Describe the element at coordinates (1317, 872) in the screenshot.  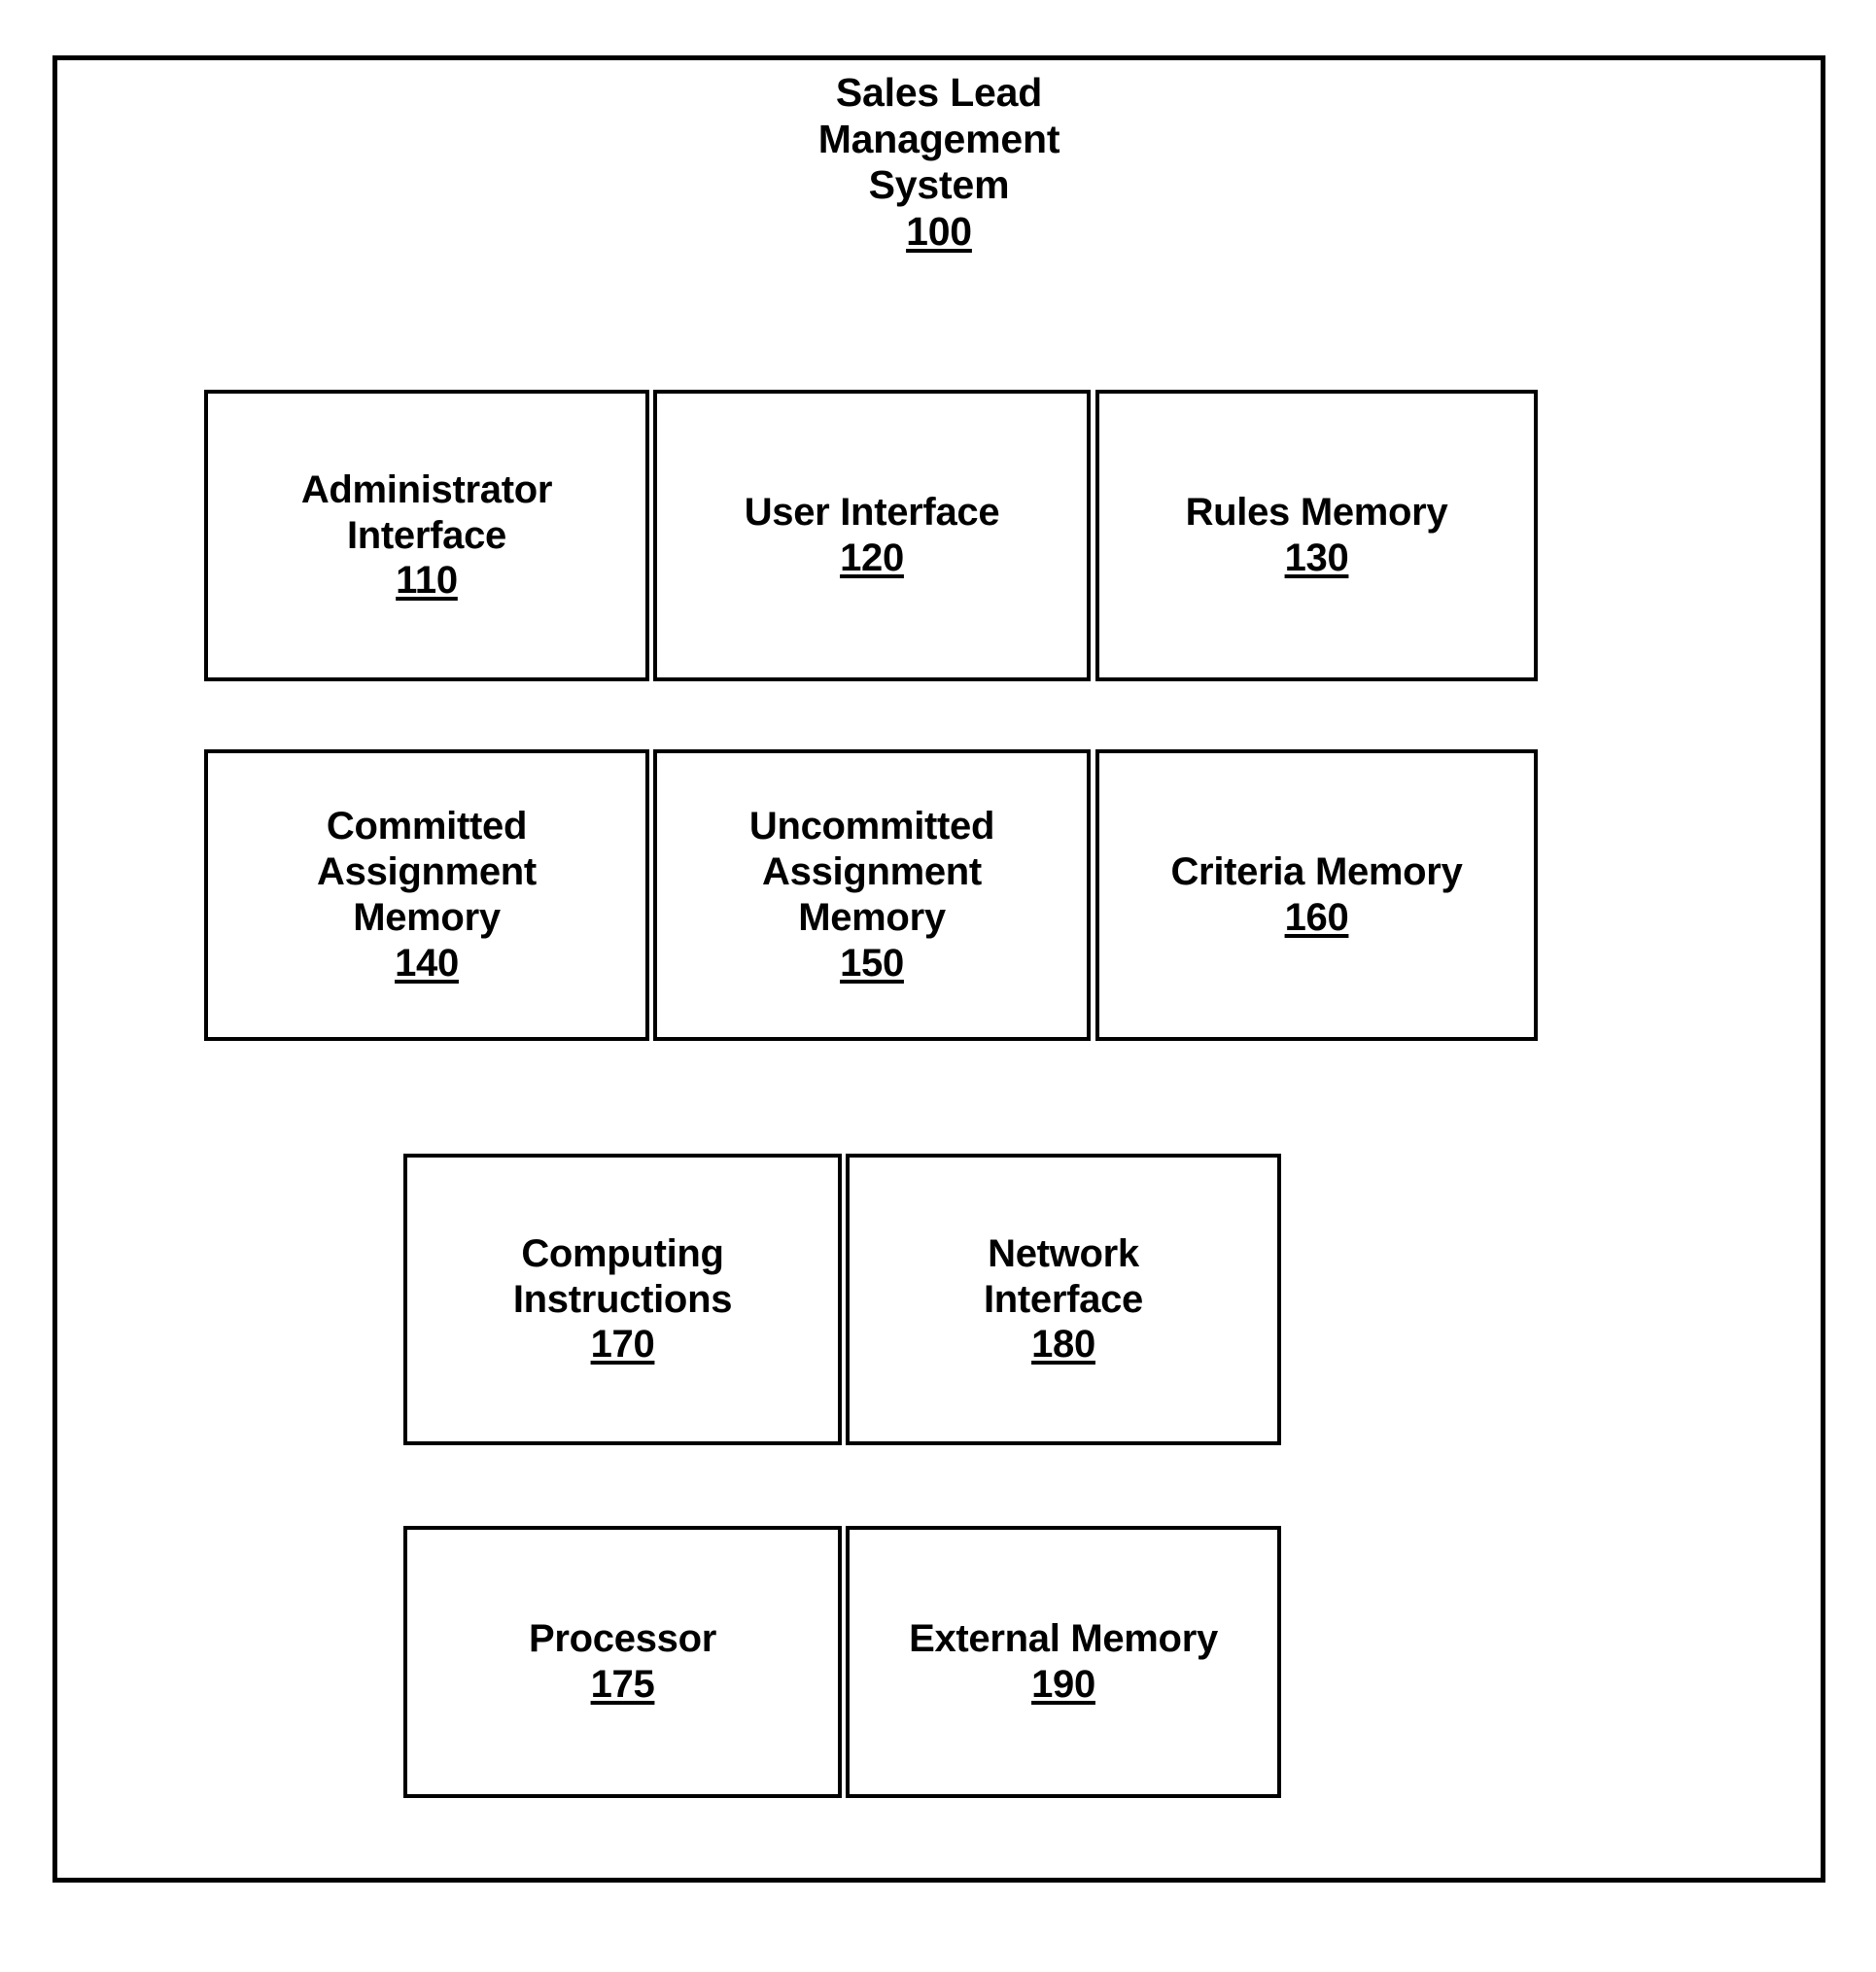
I see `component-label-criteria-memory: Criteria Memory` at that location.